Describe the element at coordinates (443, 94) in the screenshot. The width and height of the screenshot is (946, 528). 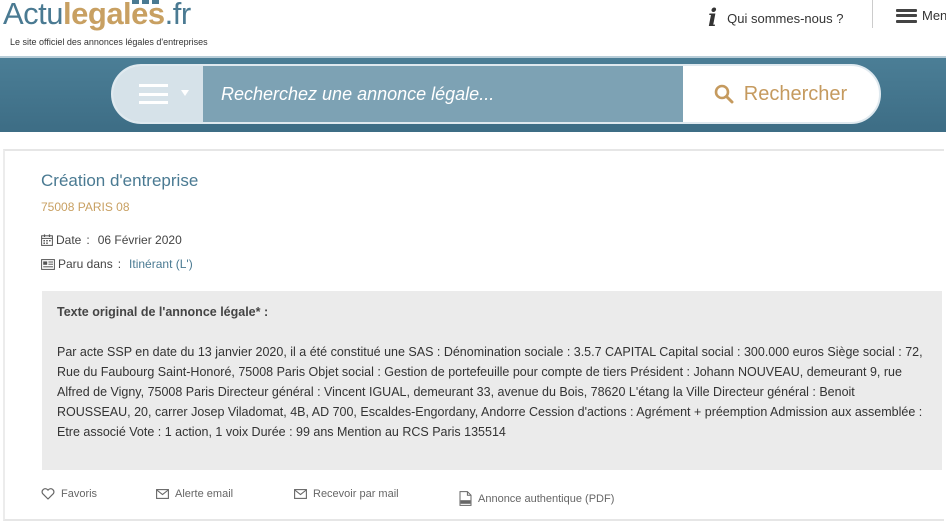
I see `search-input` at that location.